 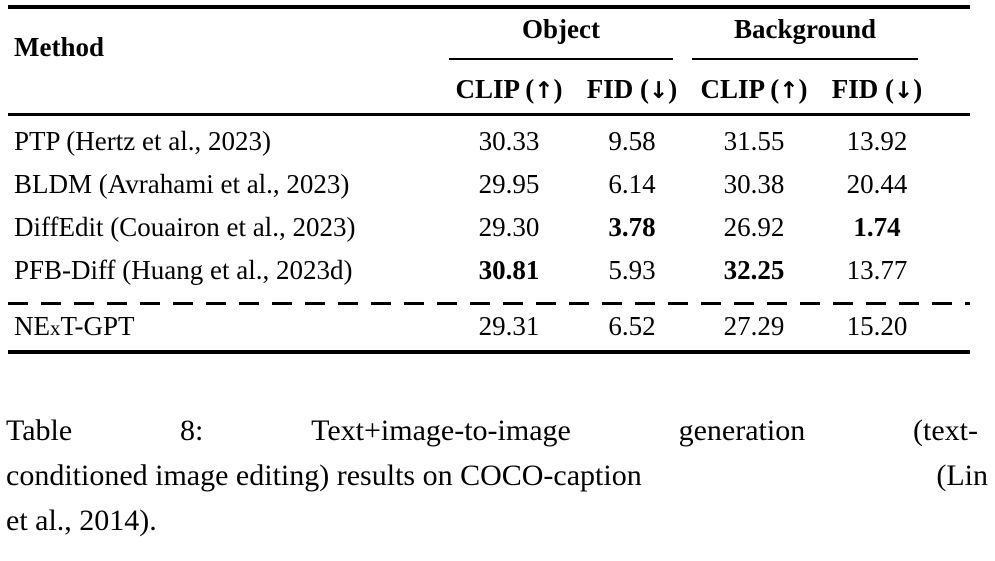 I want to click on caption-label-number: 8:, so click(x=191, y=430).